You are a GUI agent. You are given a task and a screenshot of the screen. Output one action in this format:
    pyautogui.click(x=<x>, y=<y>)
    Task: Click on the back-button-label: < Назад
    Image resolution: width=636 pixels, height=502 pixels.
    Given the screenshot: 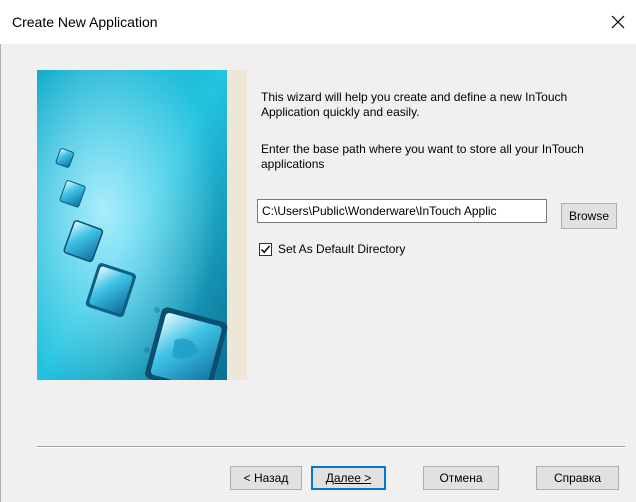 What is the action you would take?
    pyautogui.click(x=266, y=478)
    